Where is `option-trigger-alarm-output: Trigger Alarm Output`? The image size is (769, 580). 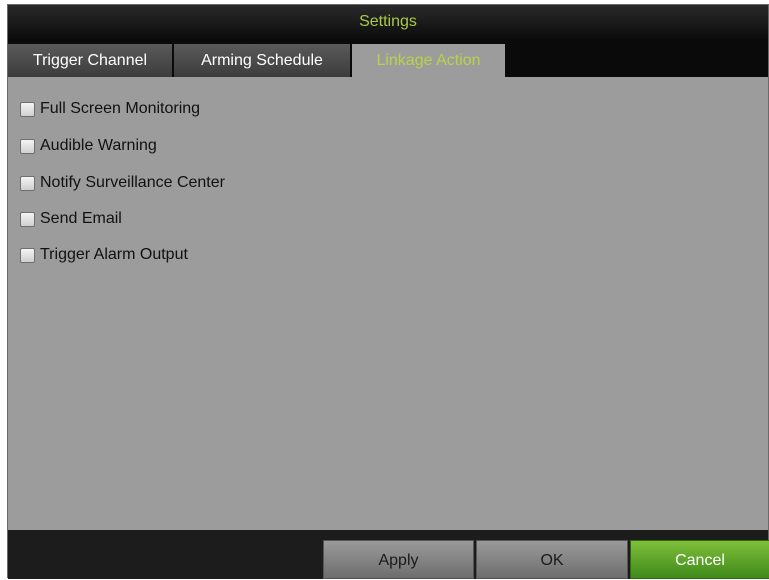 option-trigger-alarm-output: Trigger Alarm Output is located at coordinates (104, 255).